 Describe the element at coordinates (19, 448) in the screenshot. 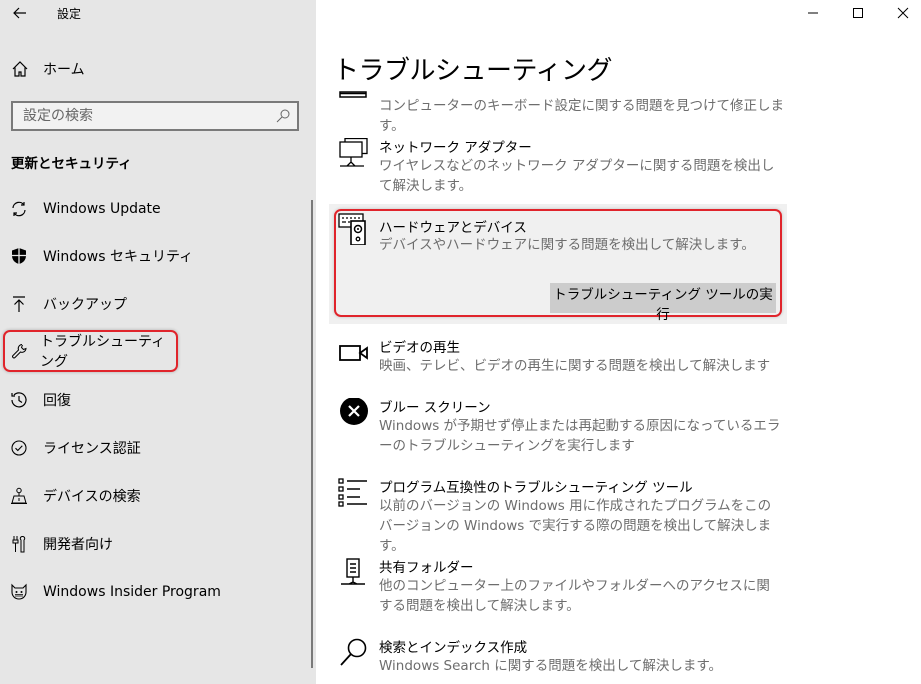

I see `check-circle-icon` at that location.